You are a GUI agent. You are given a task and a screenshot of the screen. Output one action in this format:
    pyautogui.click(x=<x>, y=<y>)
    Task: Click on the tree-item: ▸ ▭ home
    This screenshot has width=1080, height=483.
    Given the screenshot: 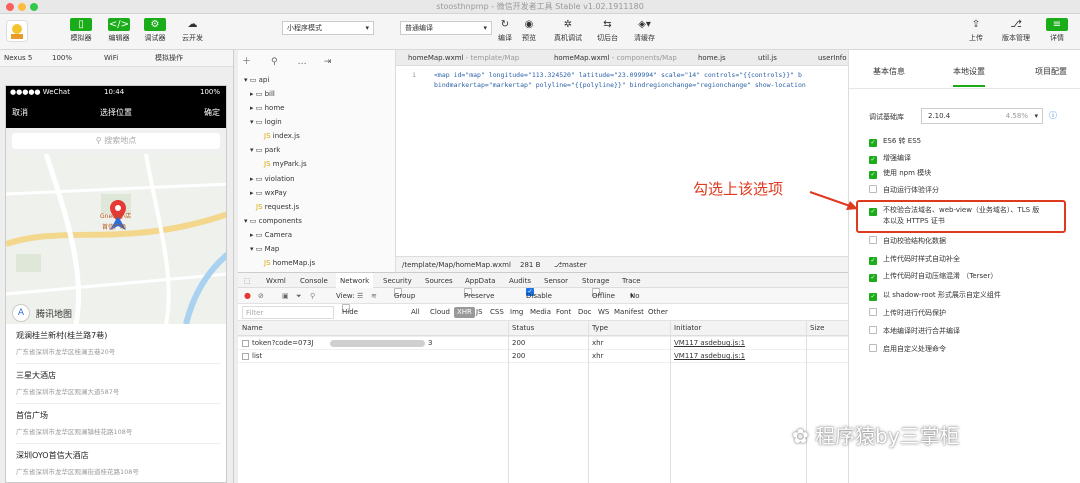 What is the action you would take?
    pyautogui.click(x=267, y=108)
    